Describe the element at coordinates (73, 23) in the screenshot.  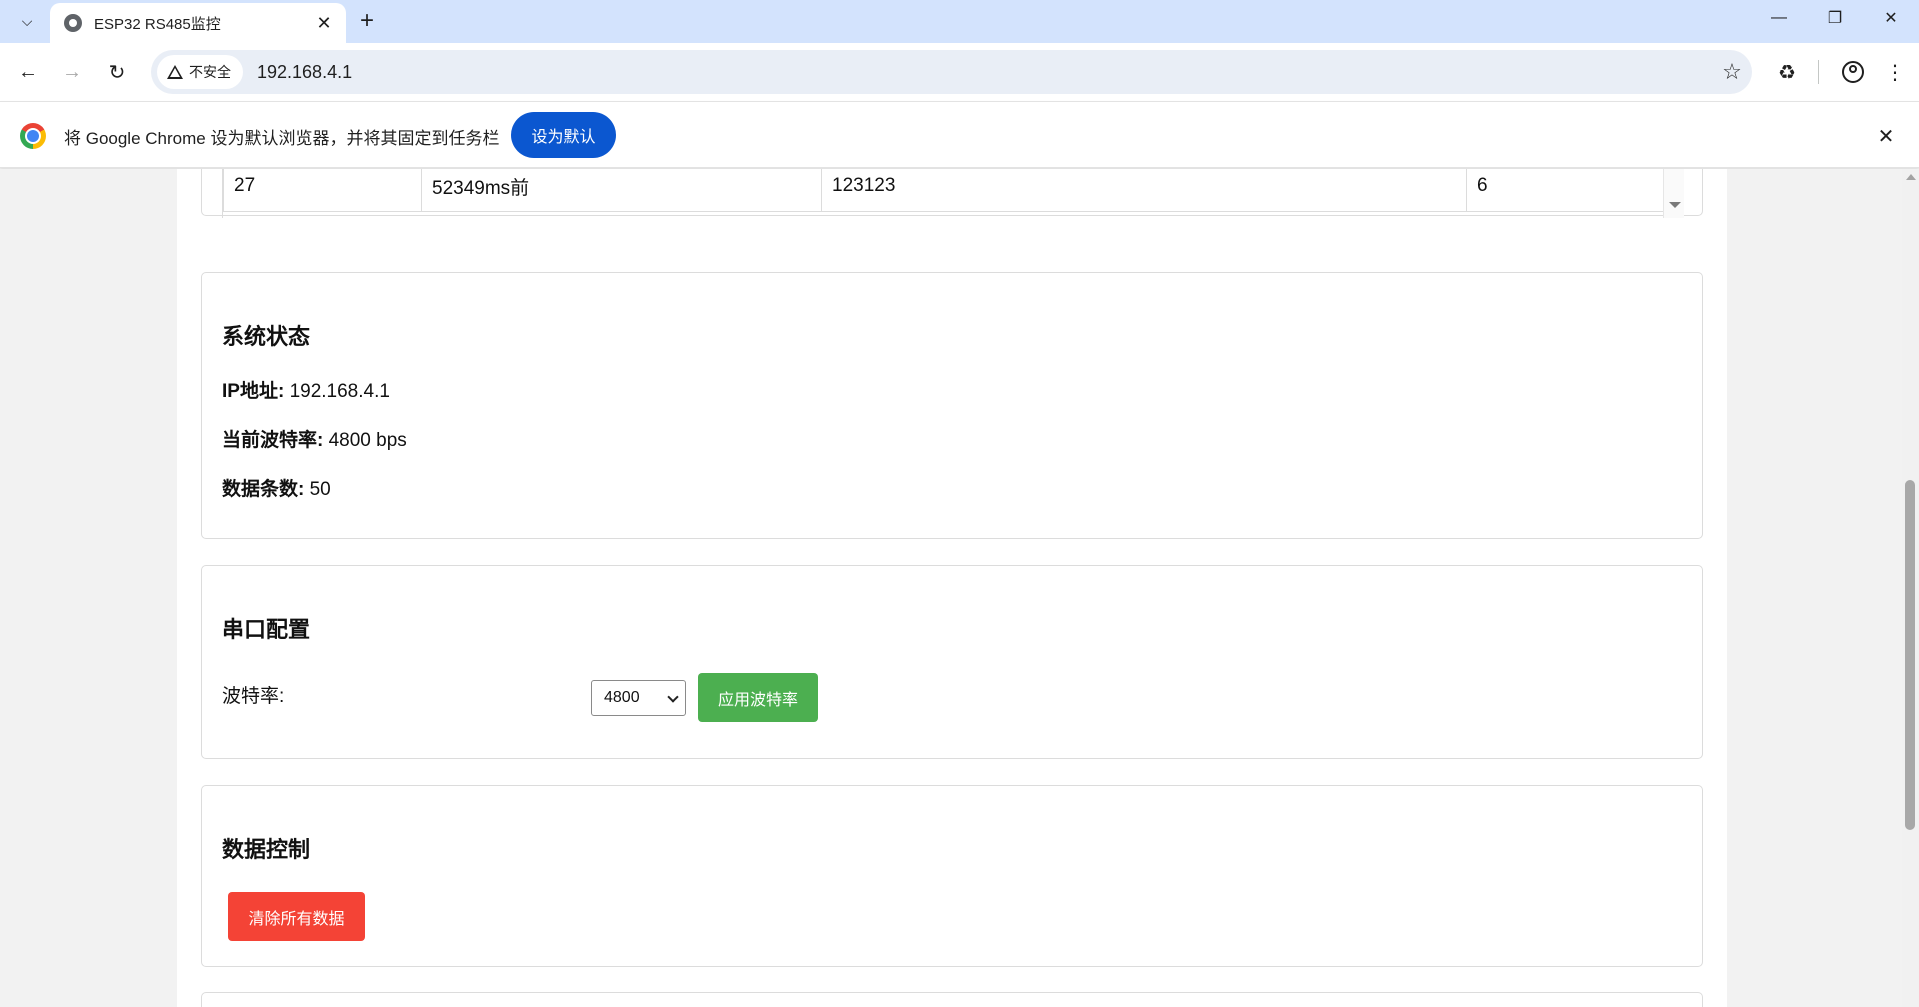
I see `globe-icon` at that location.